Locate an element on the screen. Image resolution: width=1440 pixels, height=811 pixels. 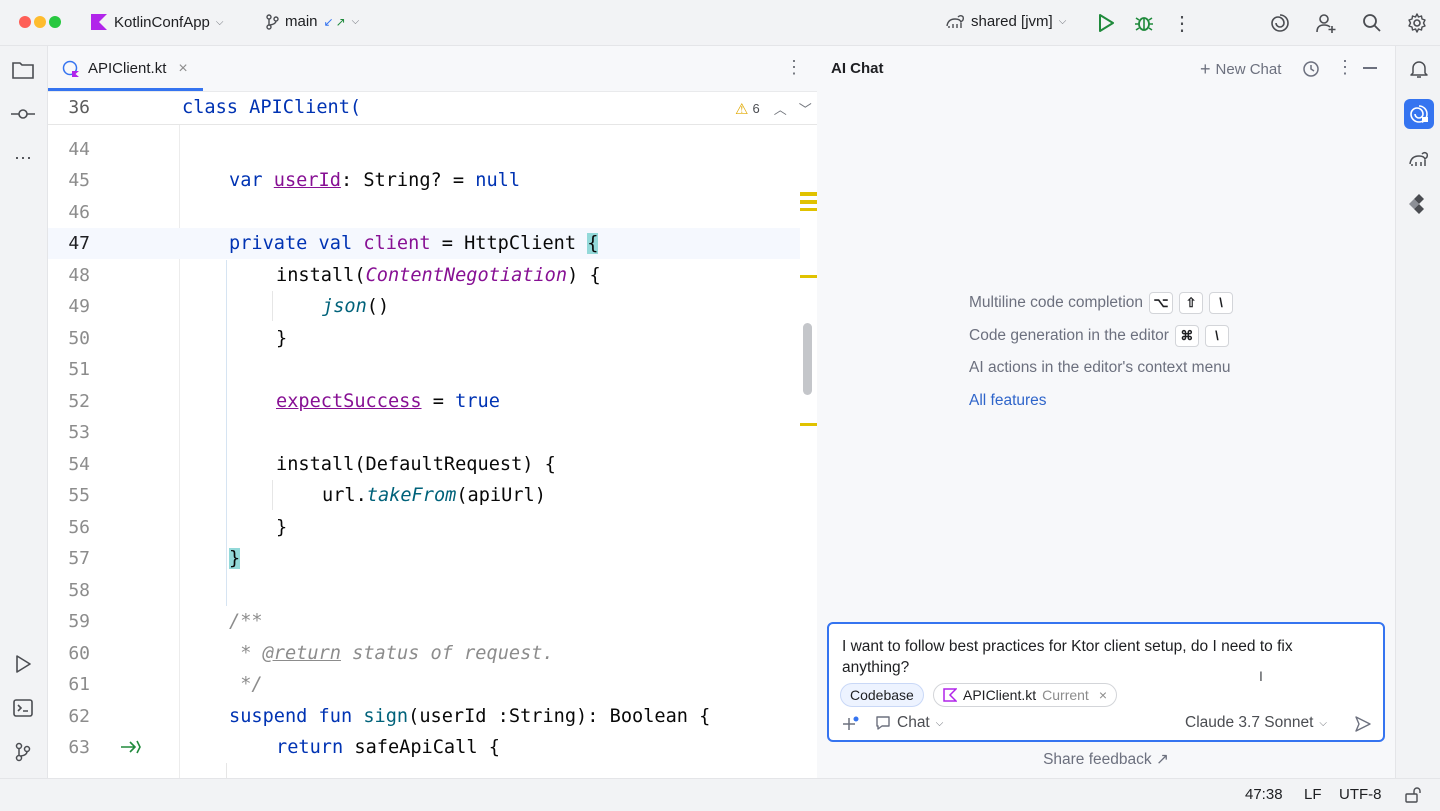
git-branch-icon is located at coordinates (272, 21).